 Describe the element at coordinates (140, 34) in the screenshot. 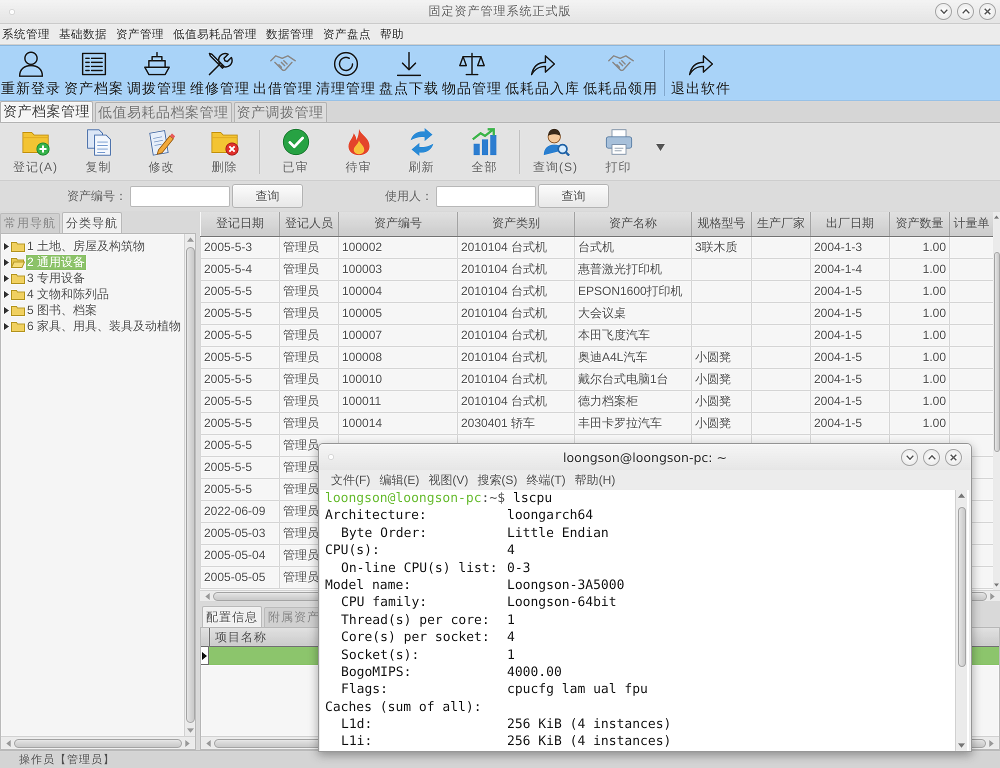

I see `menu-item: 资产管理` at that location.